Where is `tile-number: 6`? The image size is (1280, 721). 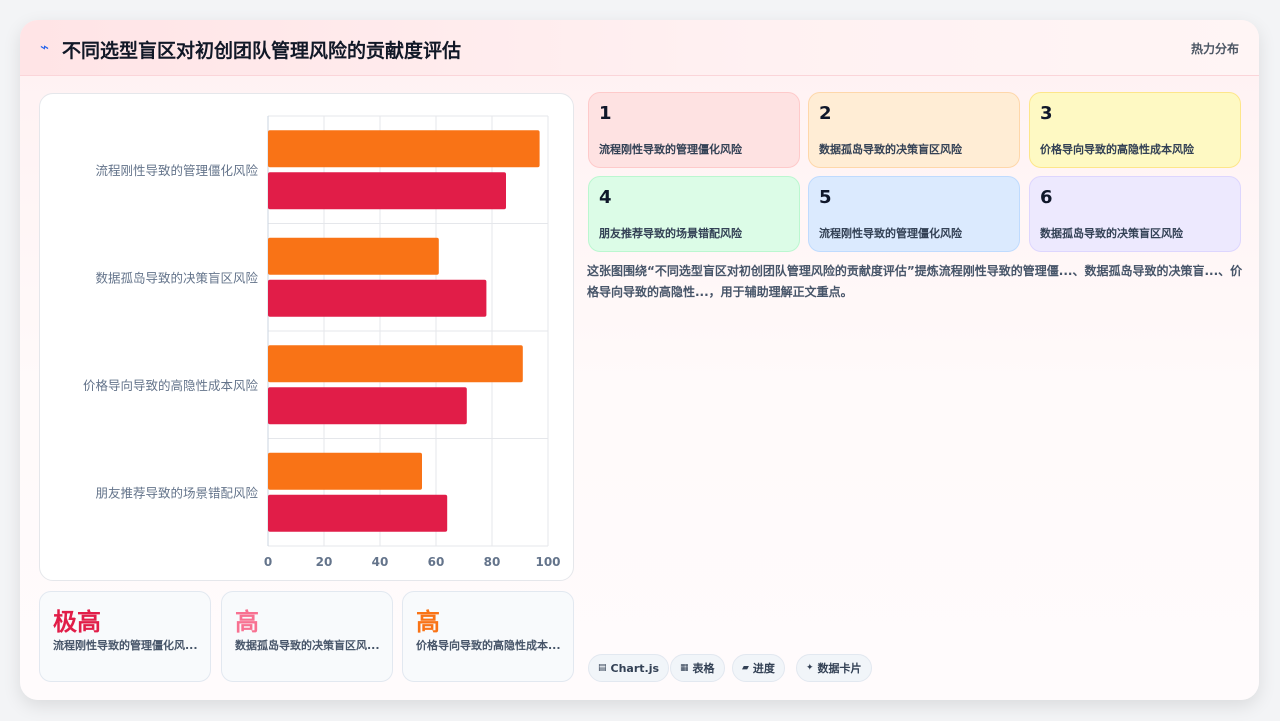
tile-number: 6 is located at coordinates (1046, 197).